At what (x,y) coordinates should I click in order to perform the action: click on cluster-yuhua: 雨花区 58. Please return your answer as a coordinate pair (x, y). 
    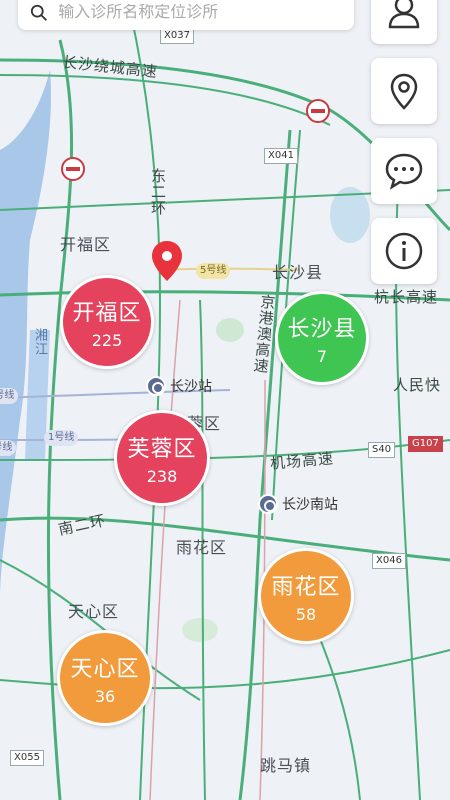
    Looking at the image, I should click on (306, 596).